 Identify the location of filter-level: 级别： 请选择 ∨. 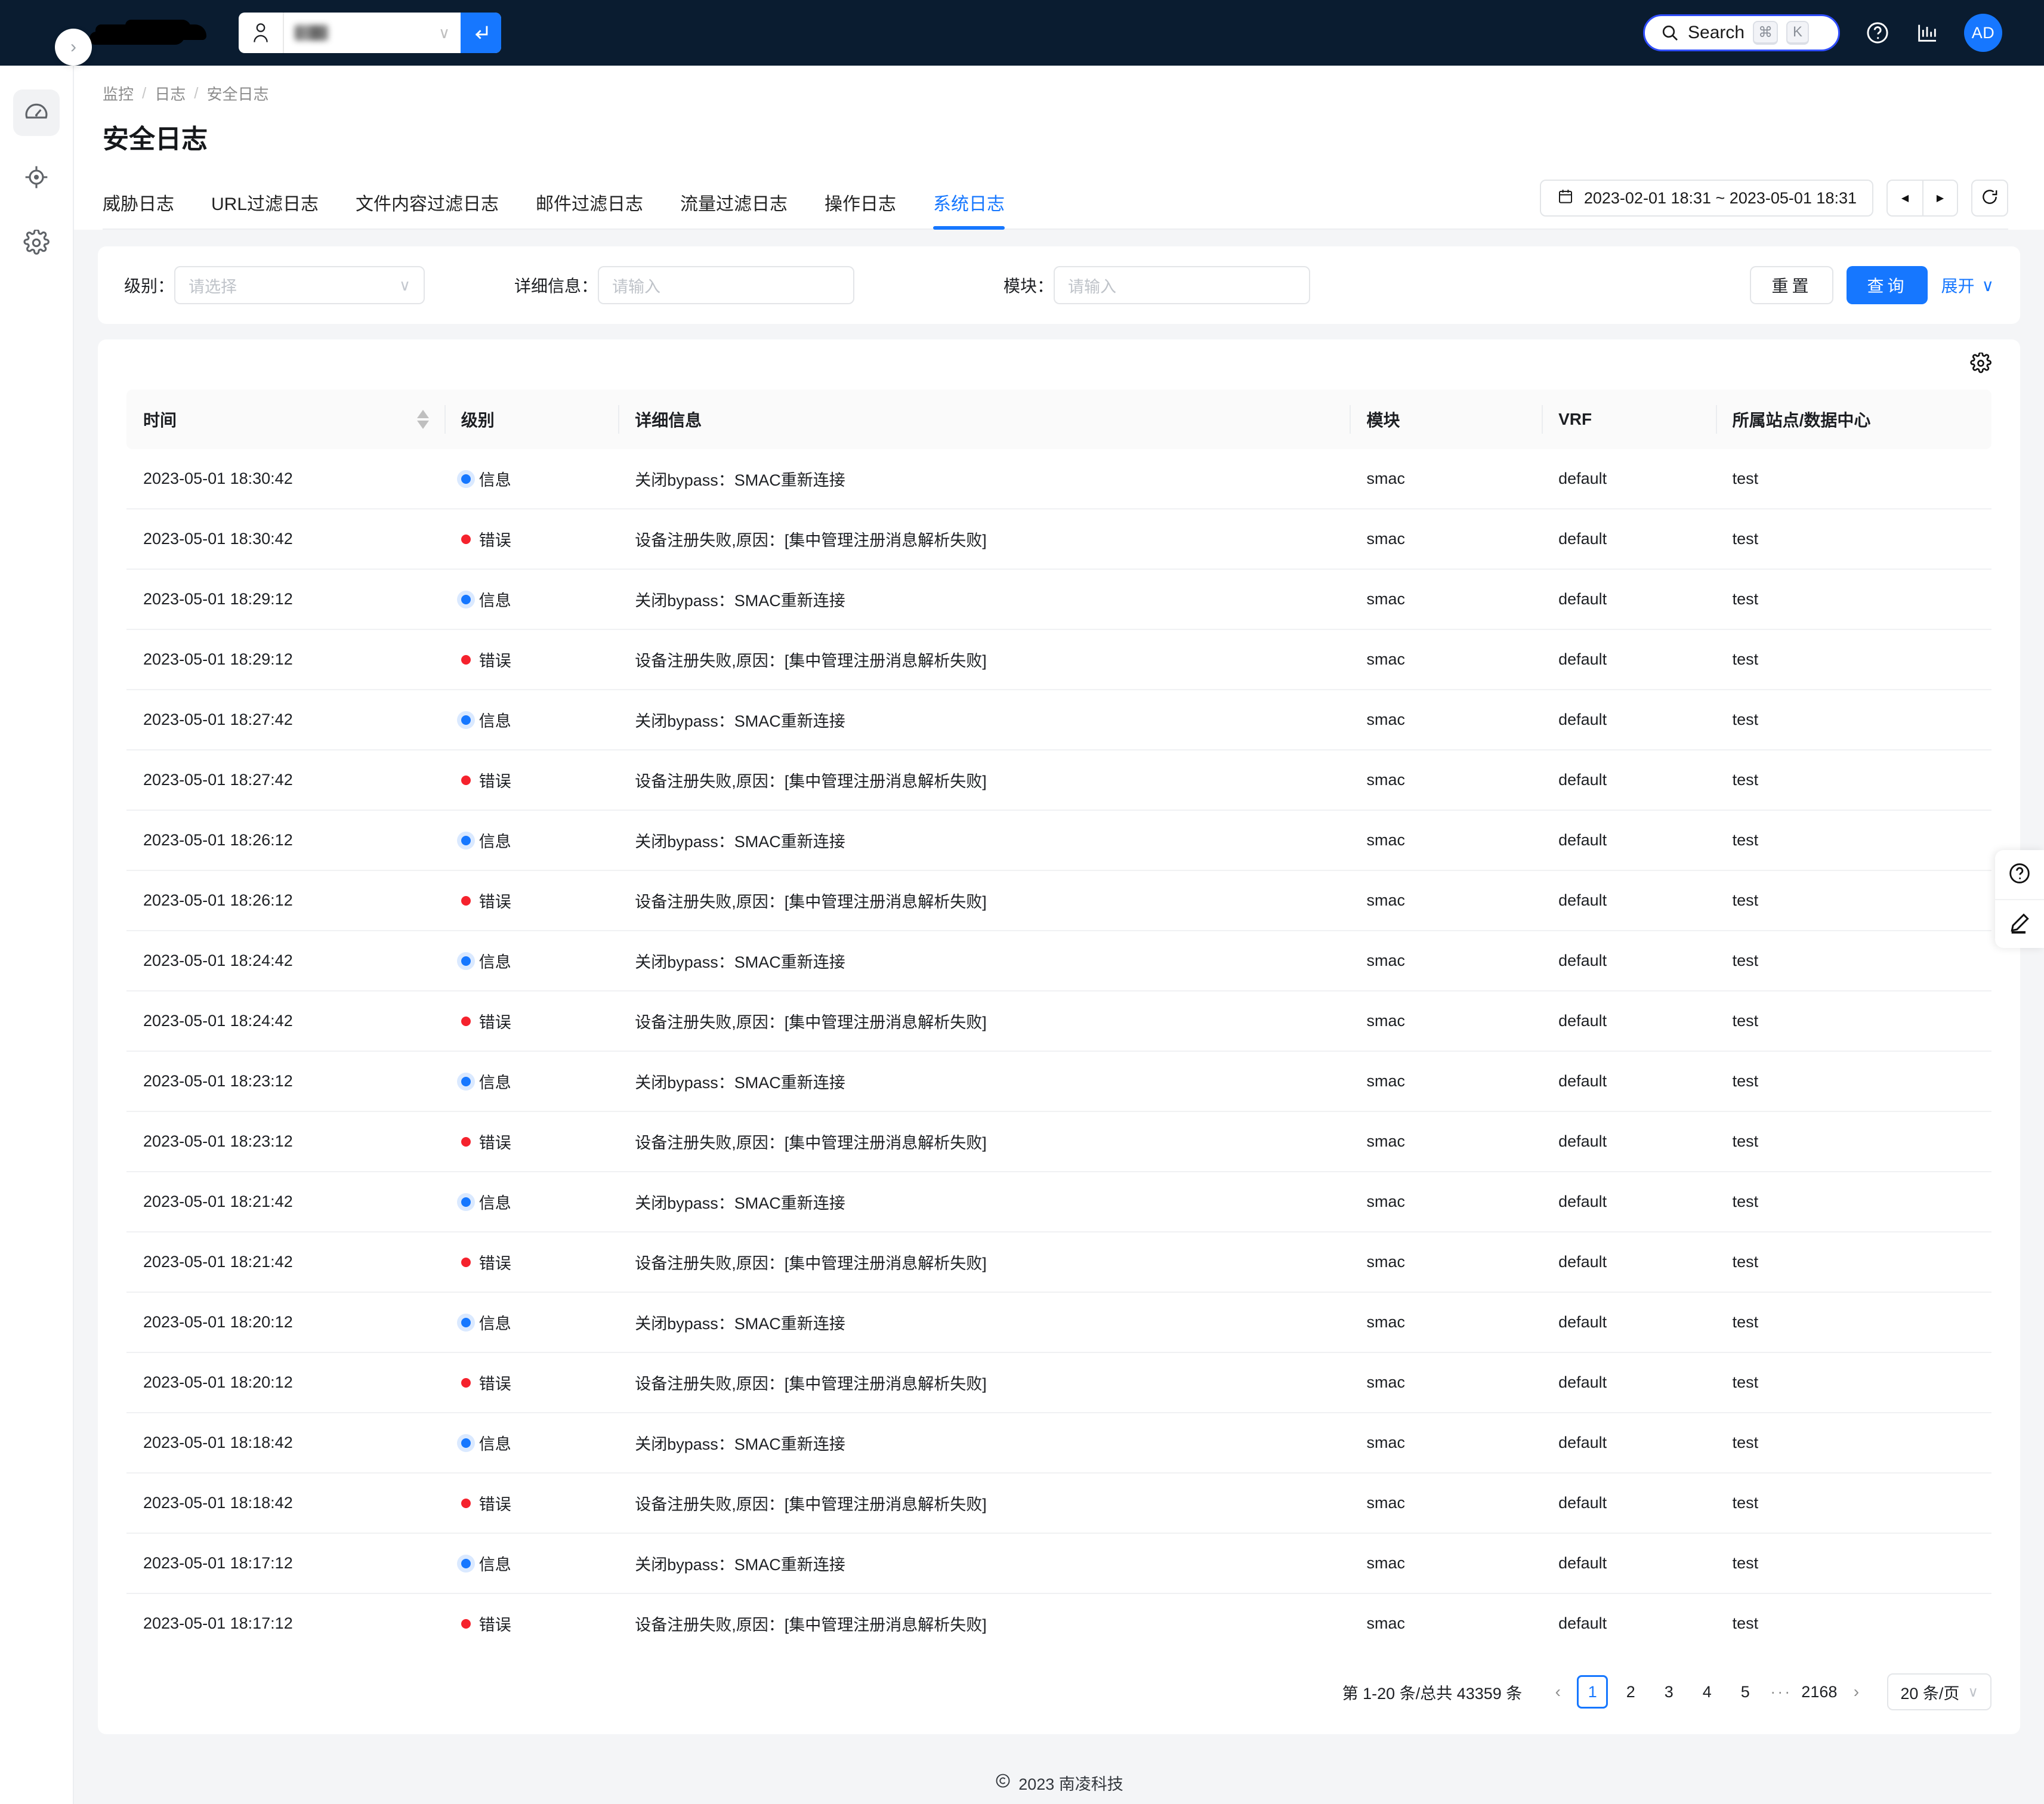
(274, 285).